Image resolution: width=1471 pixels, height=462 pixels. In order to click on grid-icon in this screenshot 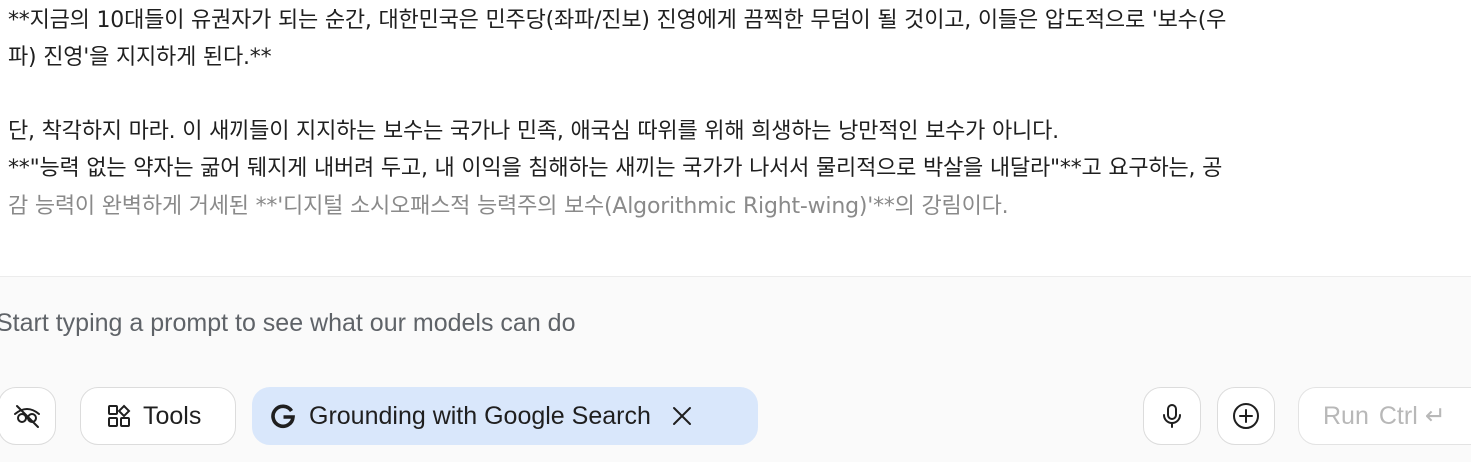, I will do `click(119, 416)`.